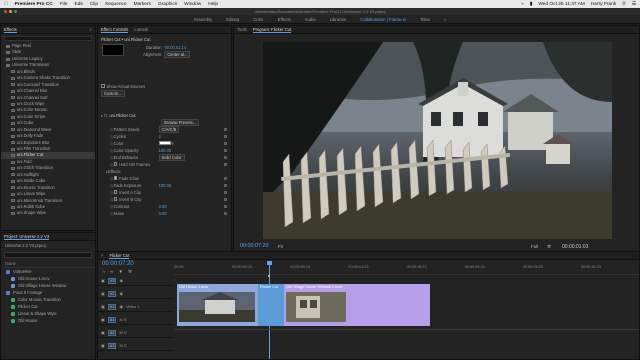  What do you see at coordinates (203, 19) in the screenshot?
I see `workspace-assembly: Assembly` at bounding box center [203, 19].